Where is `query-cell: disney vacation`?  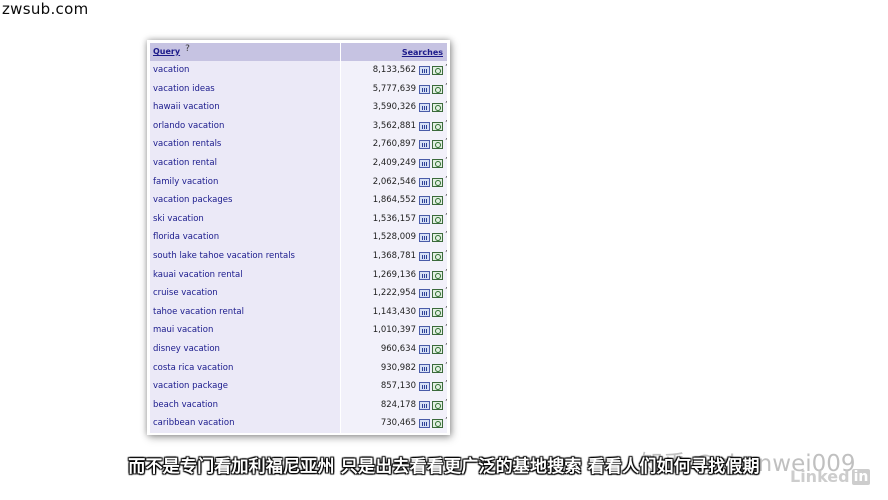 query-cell: disney vacation is located at coordinates (245, 349).